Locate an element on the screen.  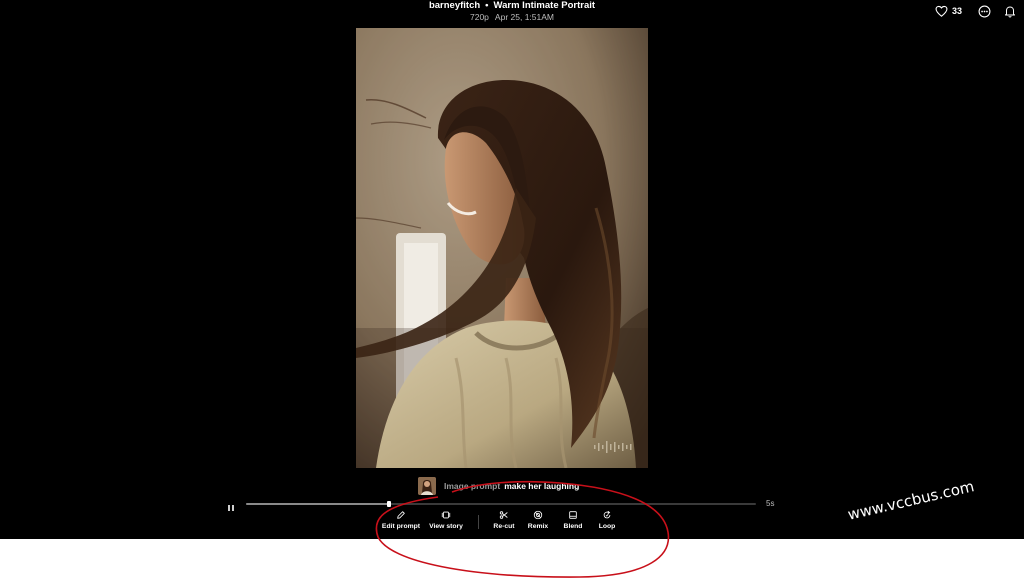
story-icon is located at coordinates (446, 515).